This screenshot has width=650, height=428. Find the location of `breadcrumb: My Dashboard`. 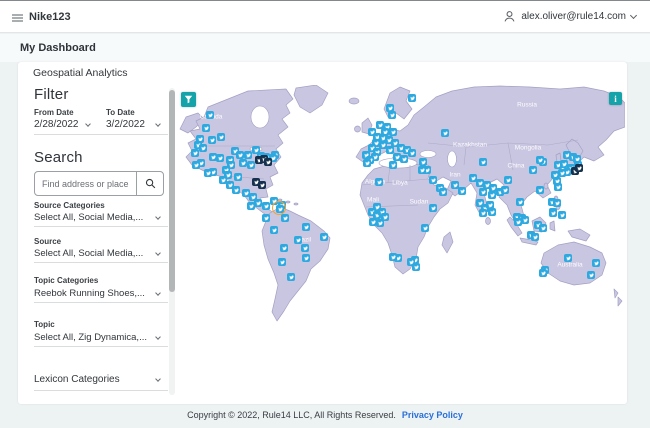

breadcrumb: My Dashboard is located at coordinates (58, 48).